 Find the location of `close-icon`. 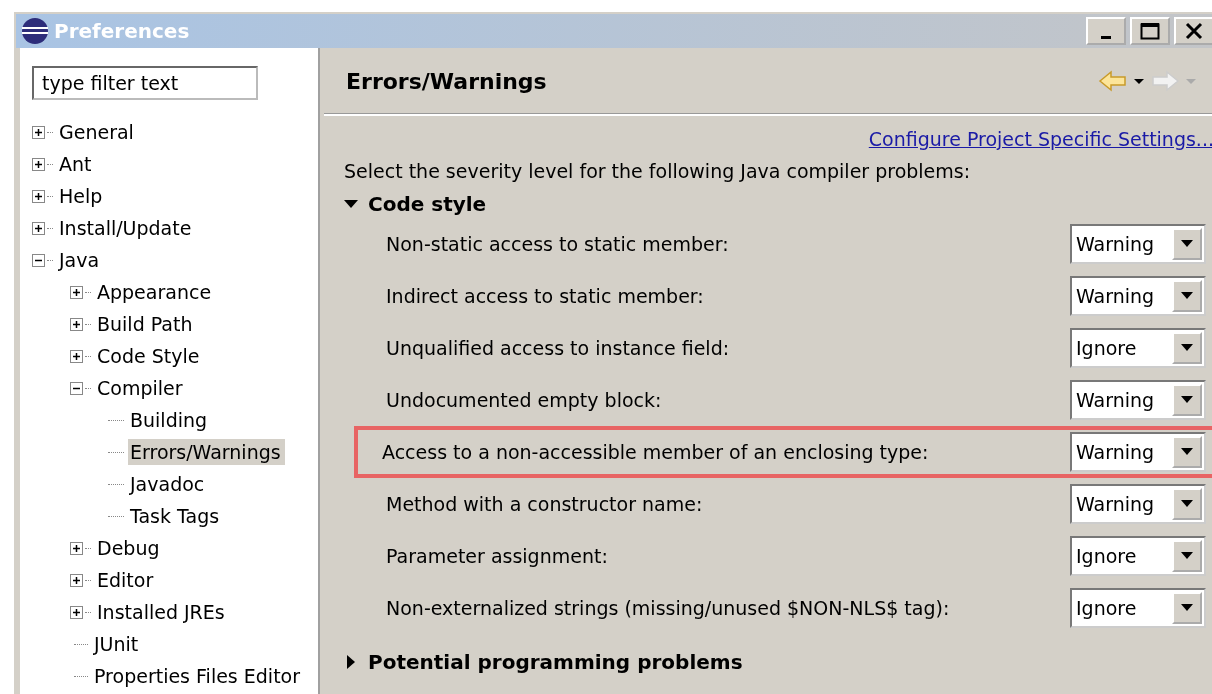

close-icon is located at coordinates (1194, 31).